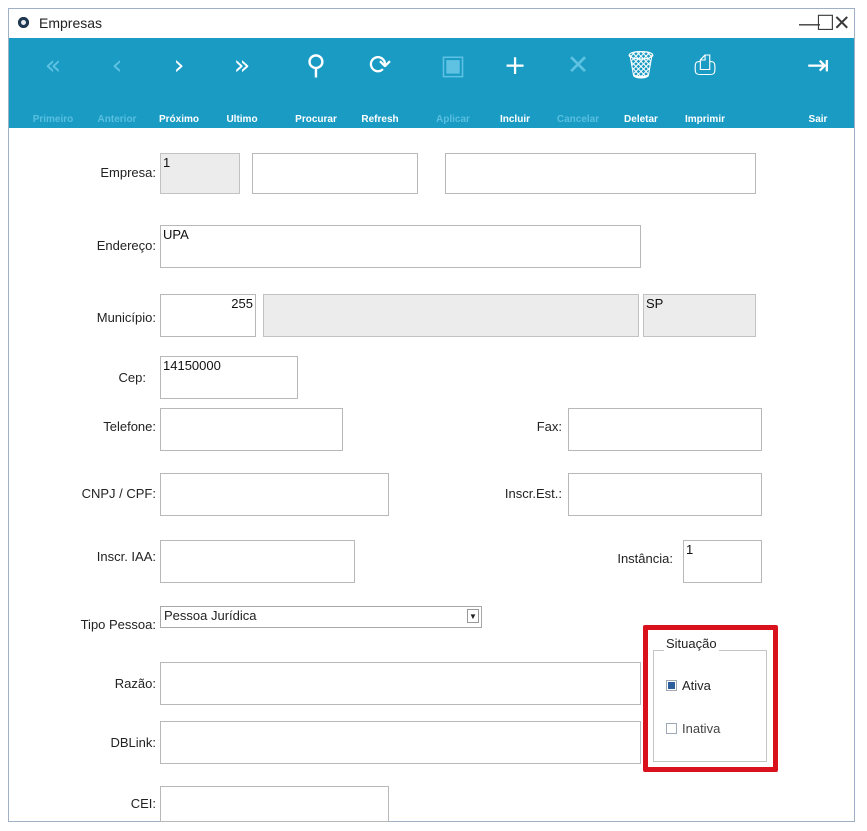  What do you see at coordinates (242, 65) in the screenshot?
I see `double-chevron-right-icon: »` at bounding box center [242, 65].